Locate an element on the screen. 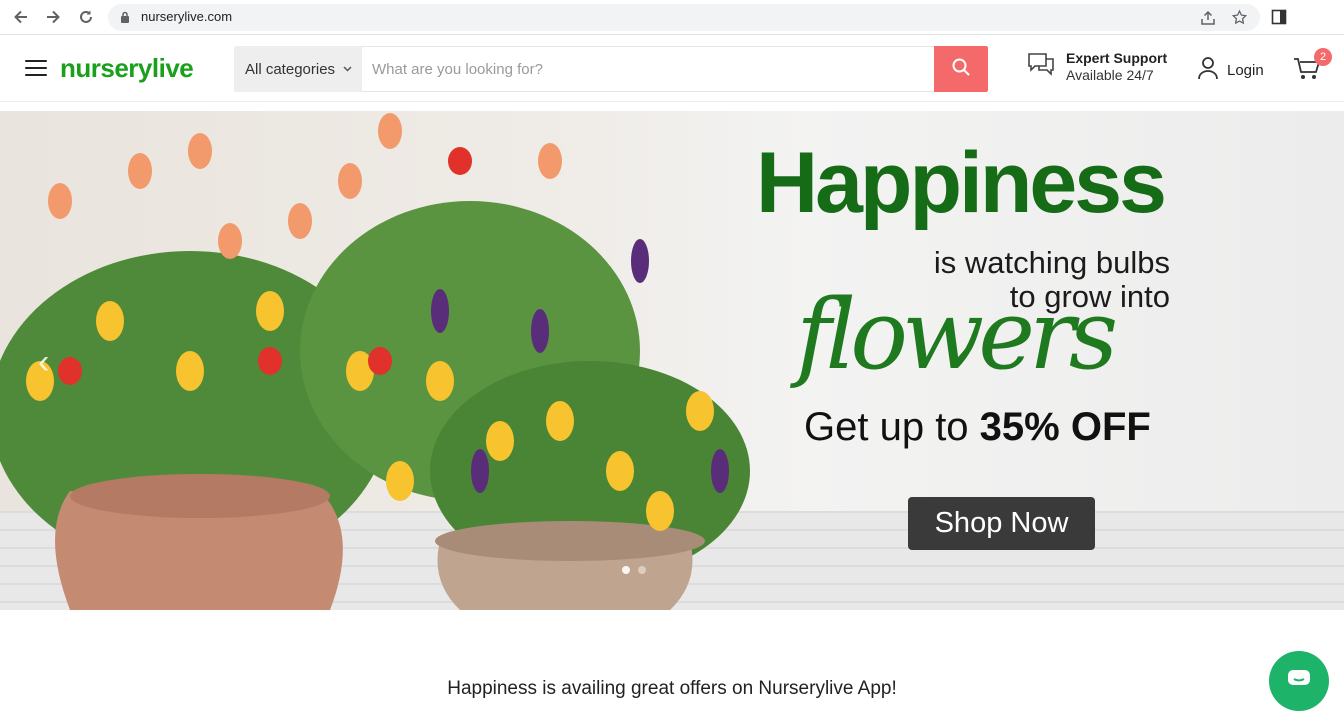 This screenshot has width=1344, height=711. search-input is located at coordinates (648, 69).